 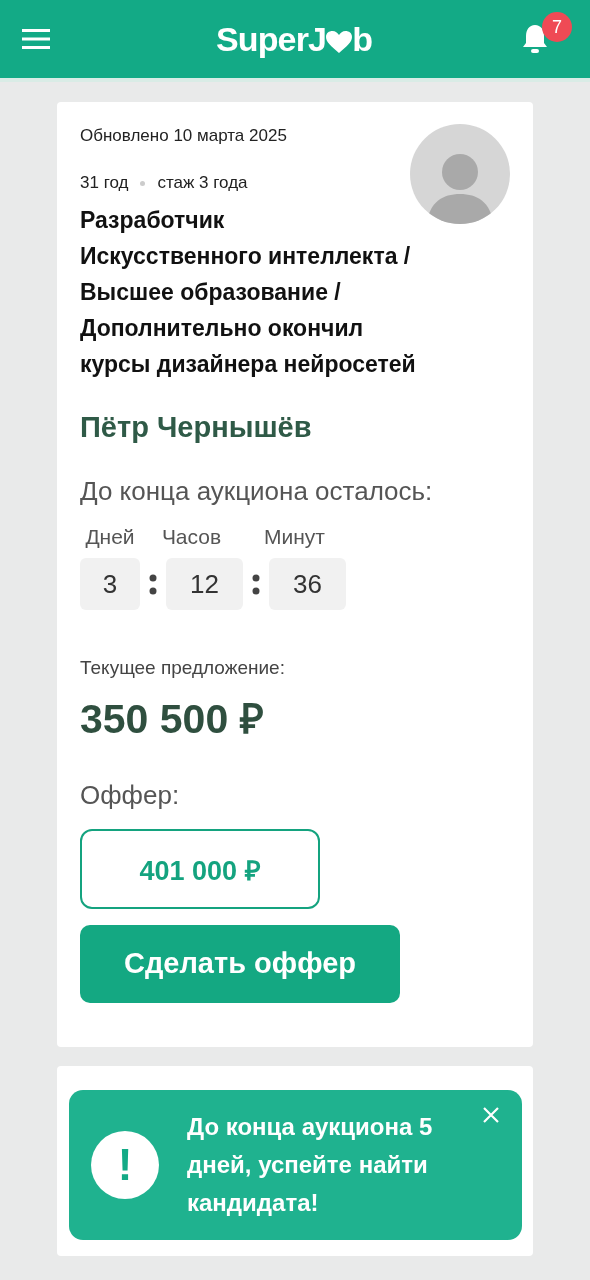 I want to click on auction-label: До конца аукциона осталось:, so click(x=257, y=491).